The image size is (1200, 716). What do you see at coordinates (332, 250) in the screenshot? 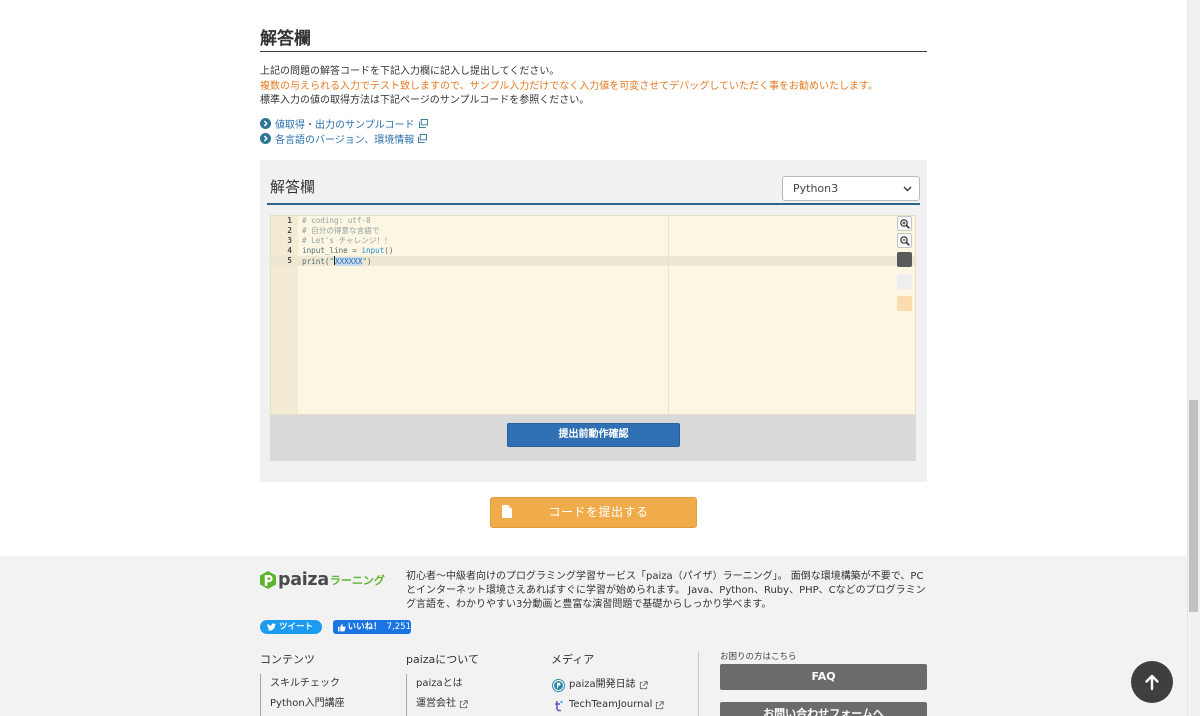
I see `code-token: input_line =` at bounding box center [332, 250].